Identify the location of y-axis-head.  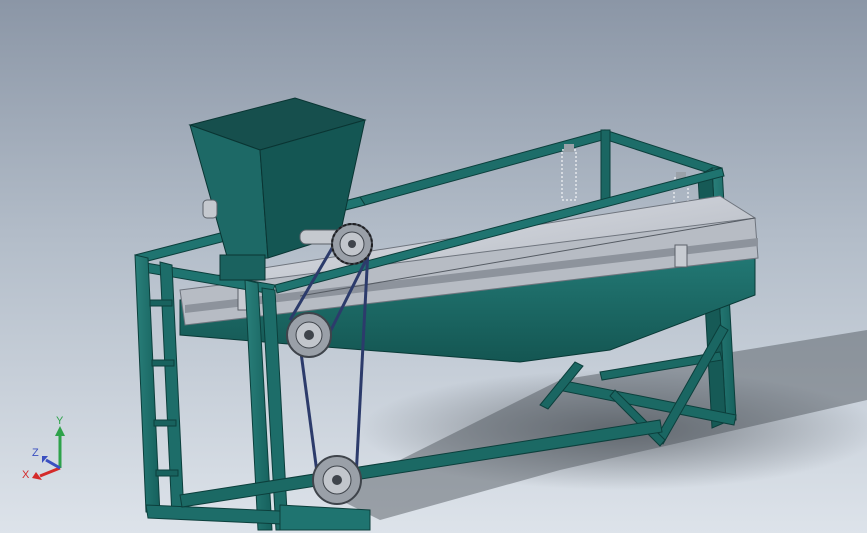
(60, 431).